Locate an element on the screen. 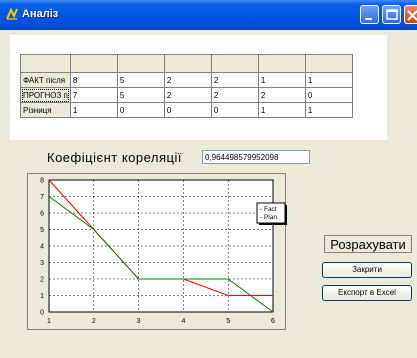 The height and width of the screenshot is (358, 417). table-header-row is located at coordinates (186, 63).